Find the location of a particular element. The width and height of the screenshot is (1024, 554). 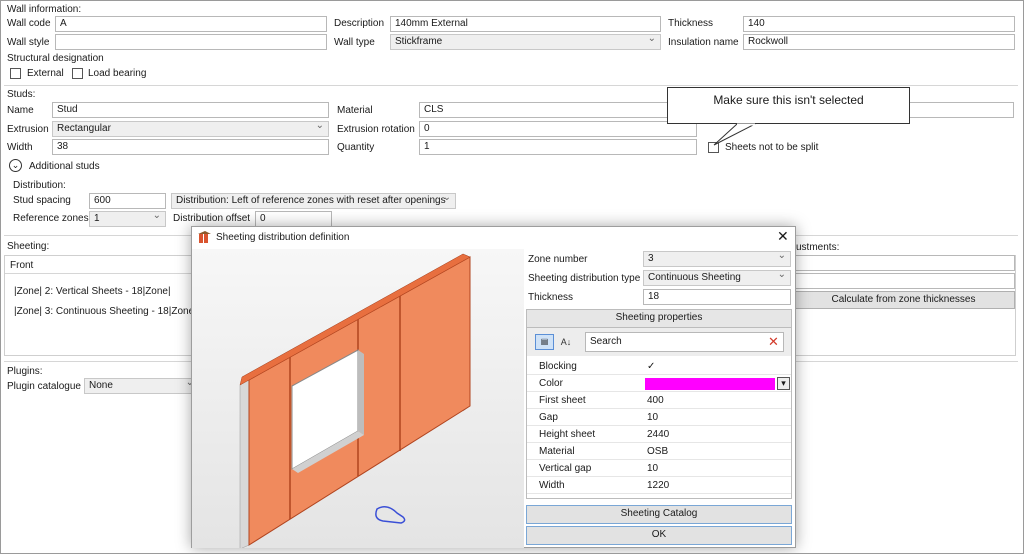

external-label: External is located at coordinates (45, 73).